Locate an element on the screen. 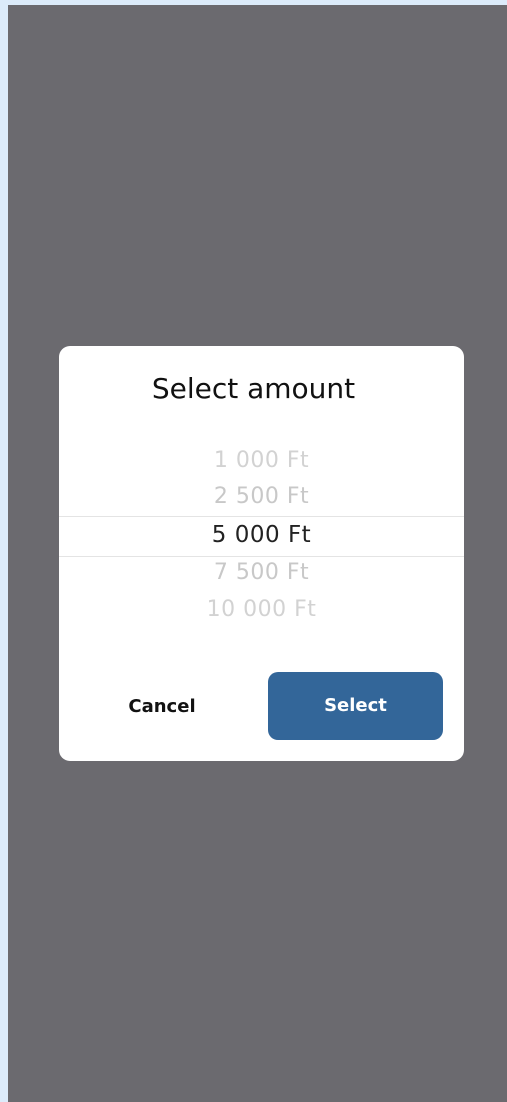 The width and height of the screenshot is (507, 1102). picker-option-10000: 10 000 Ft is located at coordinates (261, 609).